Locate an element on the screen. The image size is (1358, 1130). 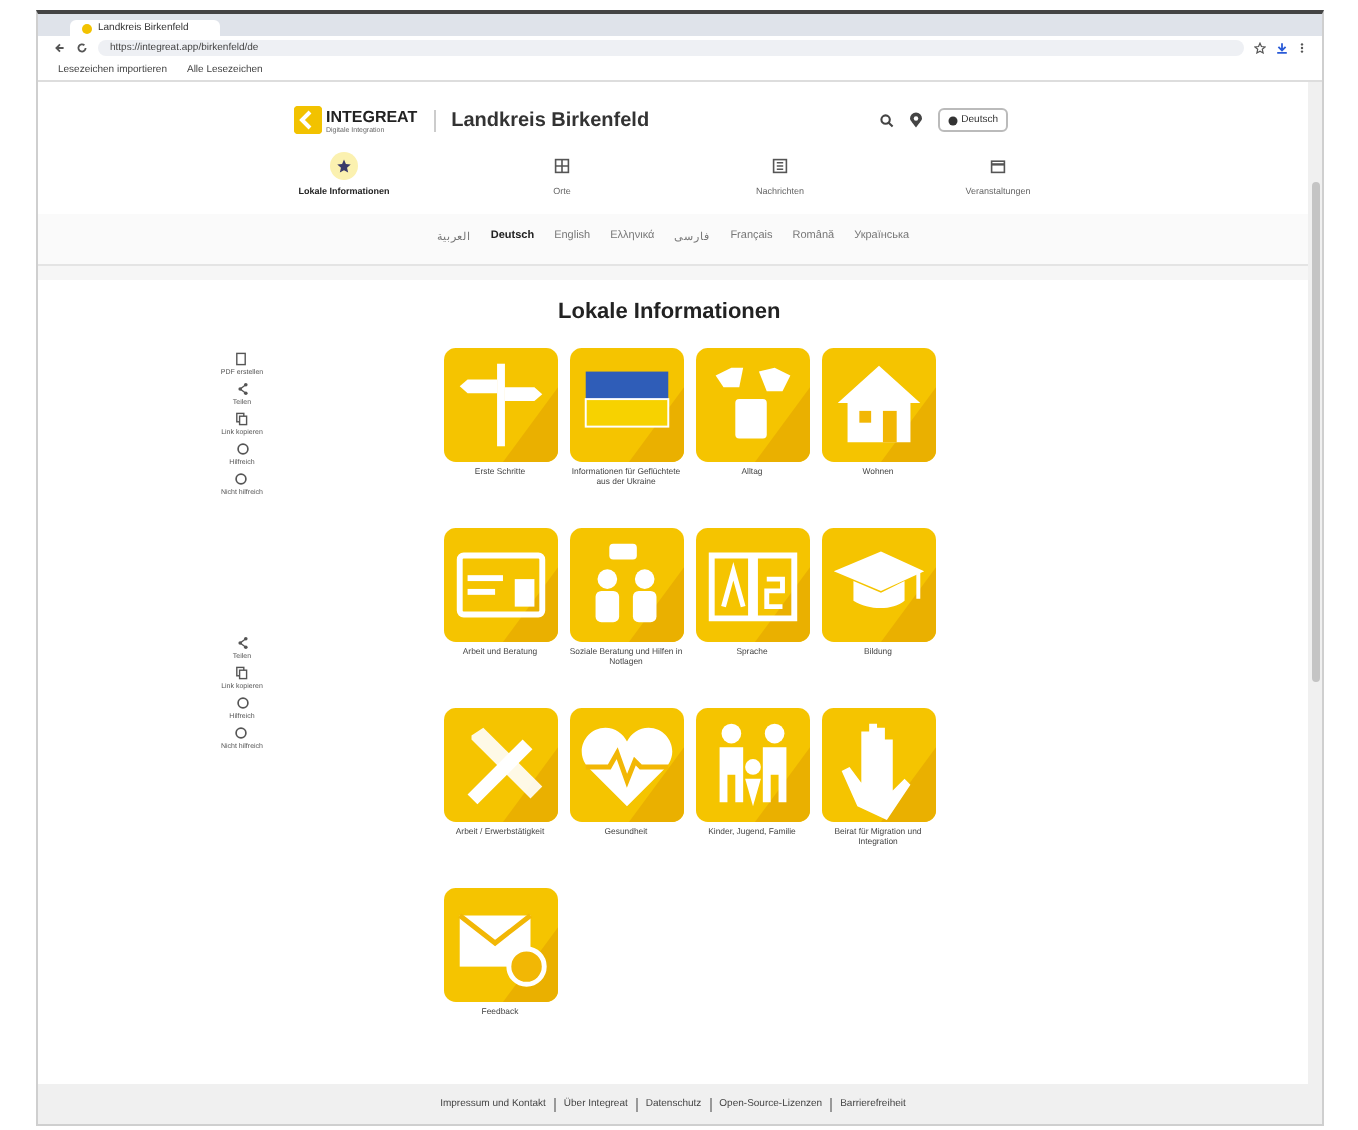
id-card-icon is located at coordinates (500, 585).